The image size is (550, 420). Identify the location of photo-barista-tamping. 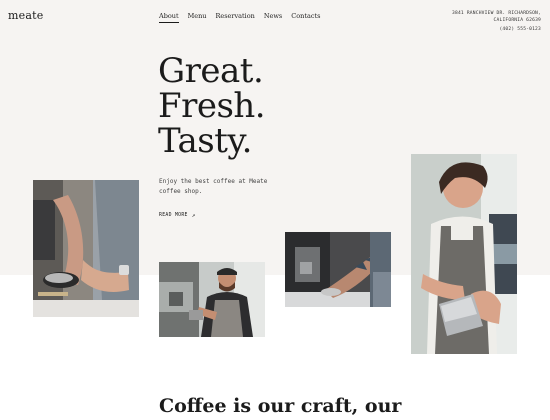
(86, 248).